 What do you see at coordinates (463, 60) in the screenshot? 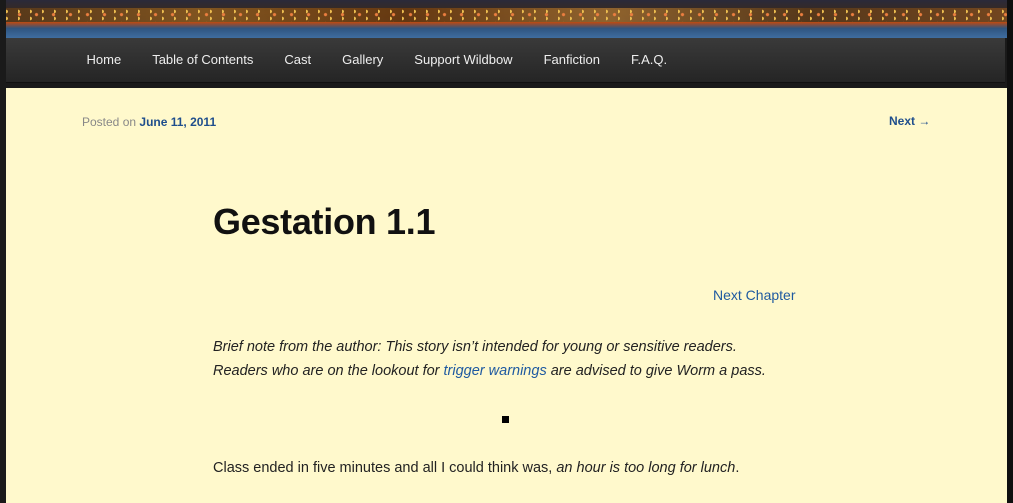
I see `nav-support-wildbow: Support Wildbow` at bounding box center [463, 60].